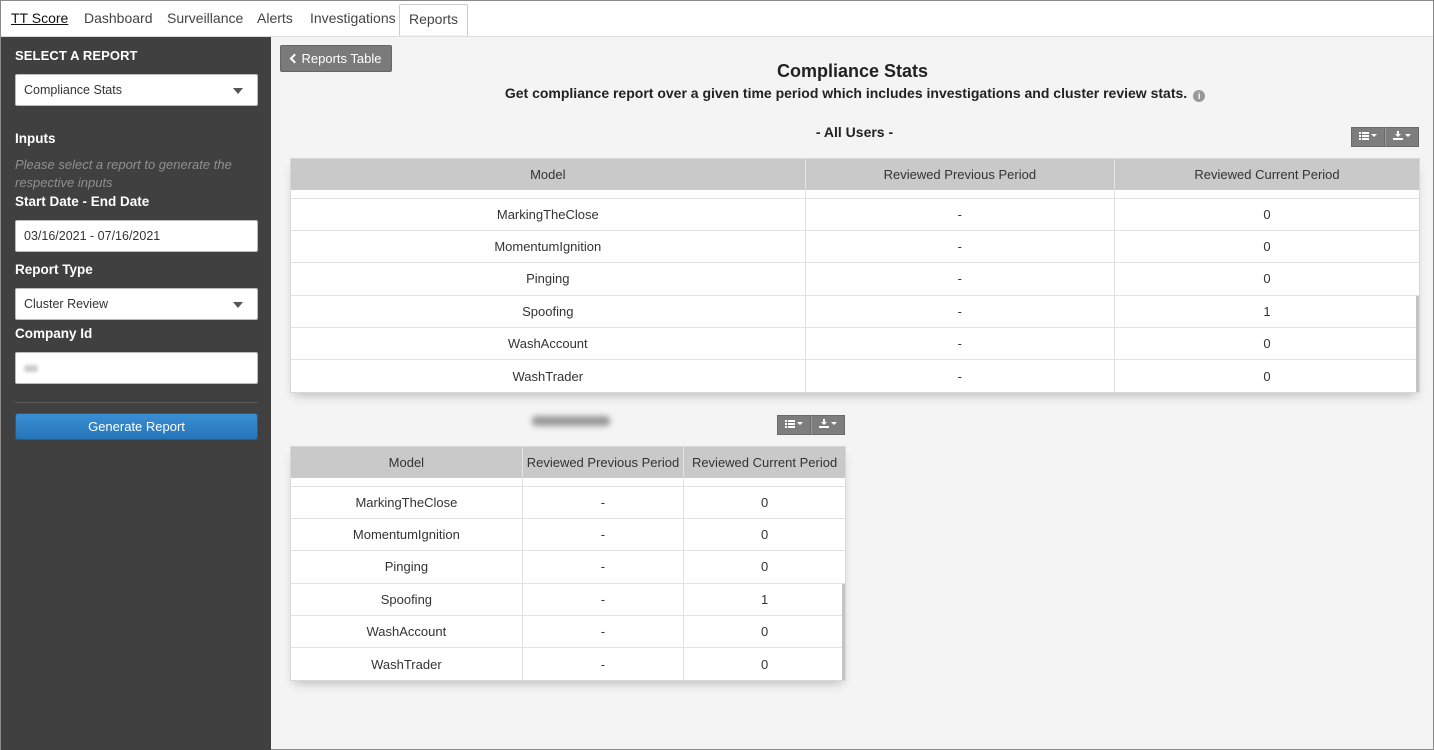 This screenshot has height=750, width=1434. I want to click on all-users-toolbar, so click(1385, 137).